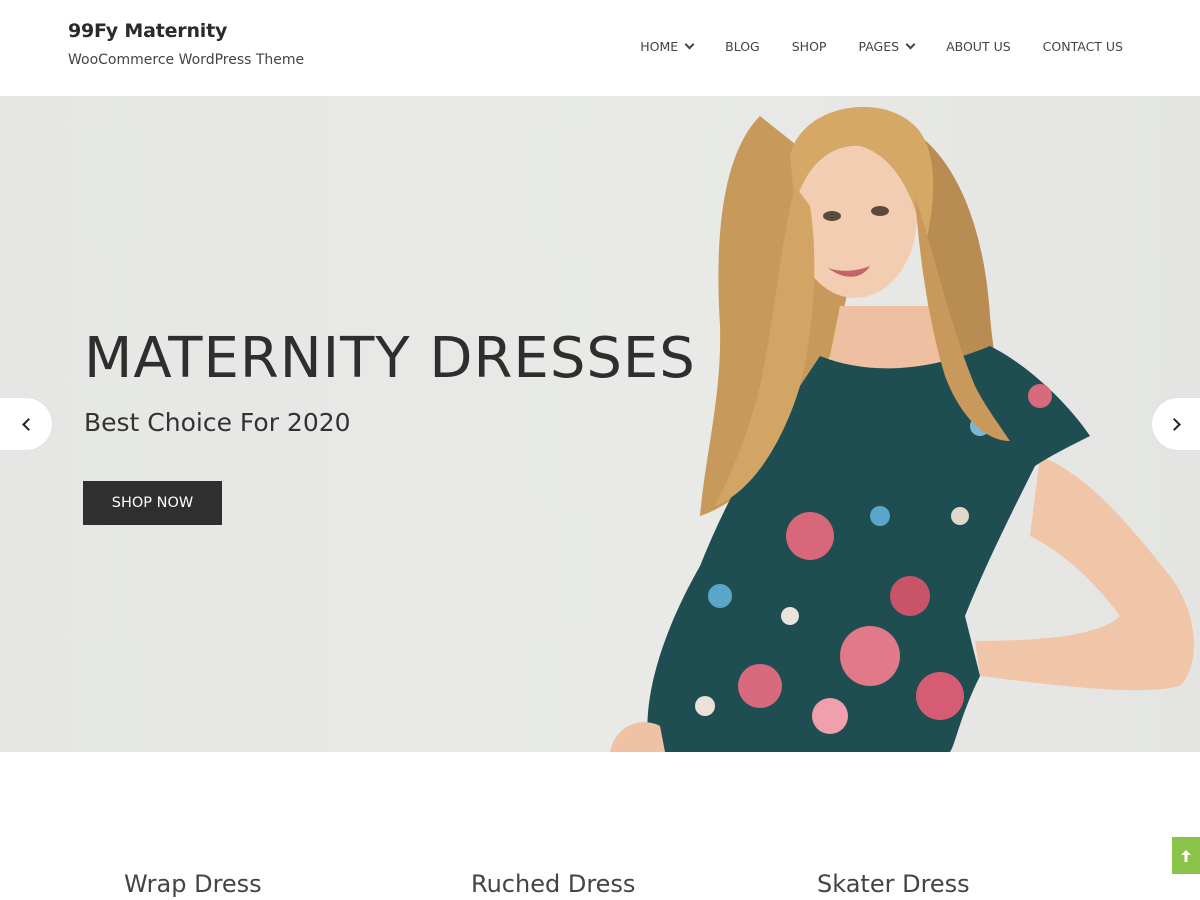 The height and width of the screenshot is (900, 1200). Describe the element at coordinates (893, 884) in the screenshot. I see `category-skater-dress: Skater Dress` at that location.